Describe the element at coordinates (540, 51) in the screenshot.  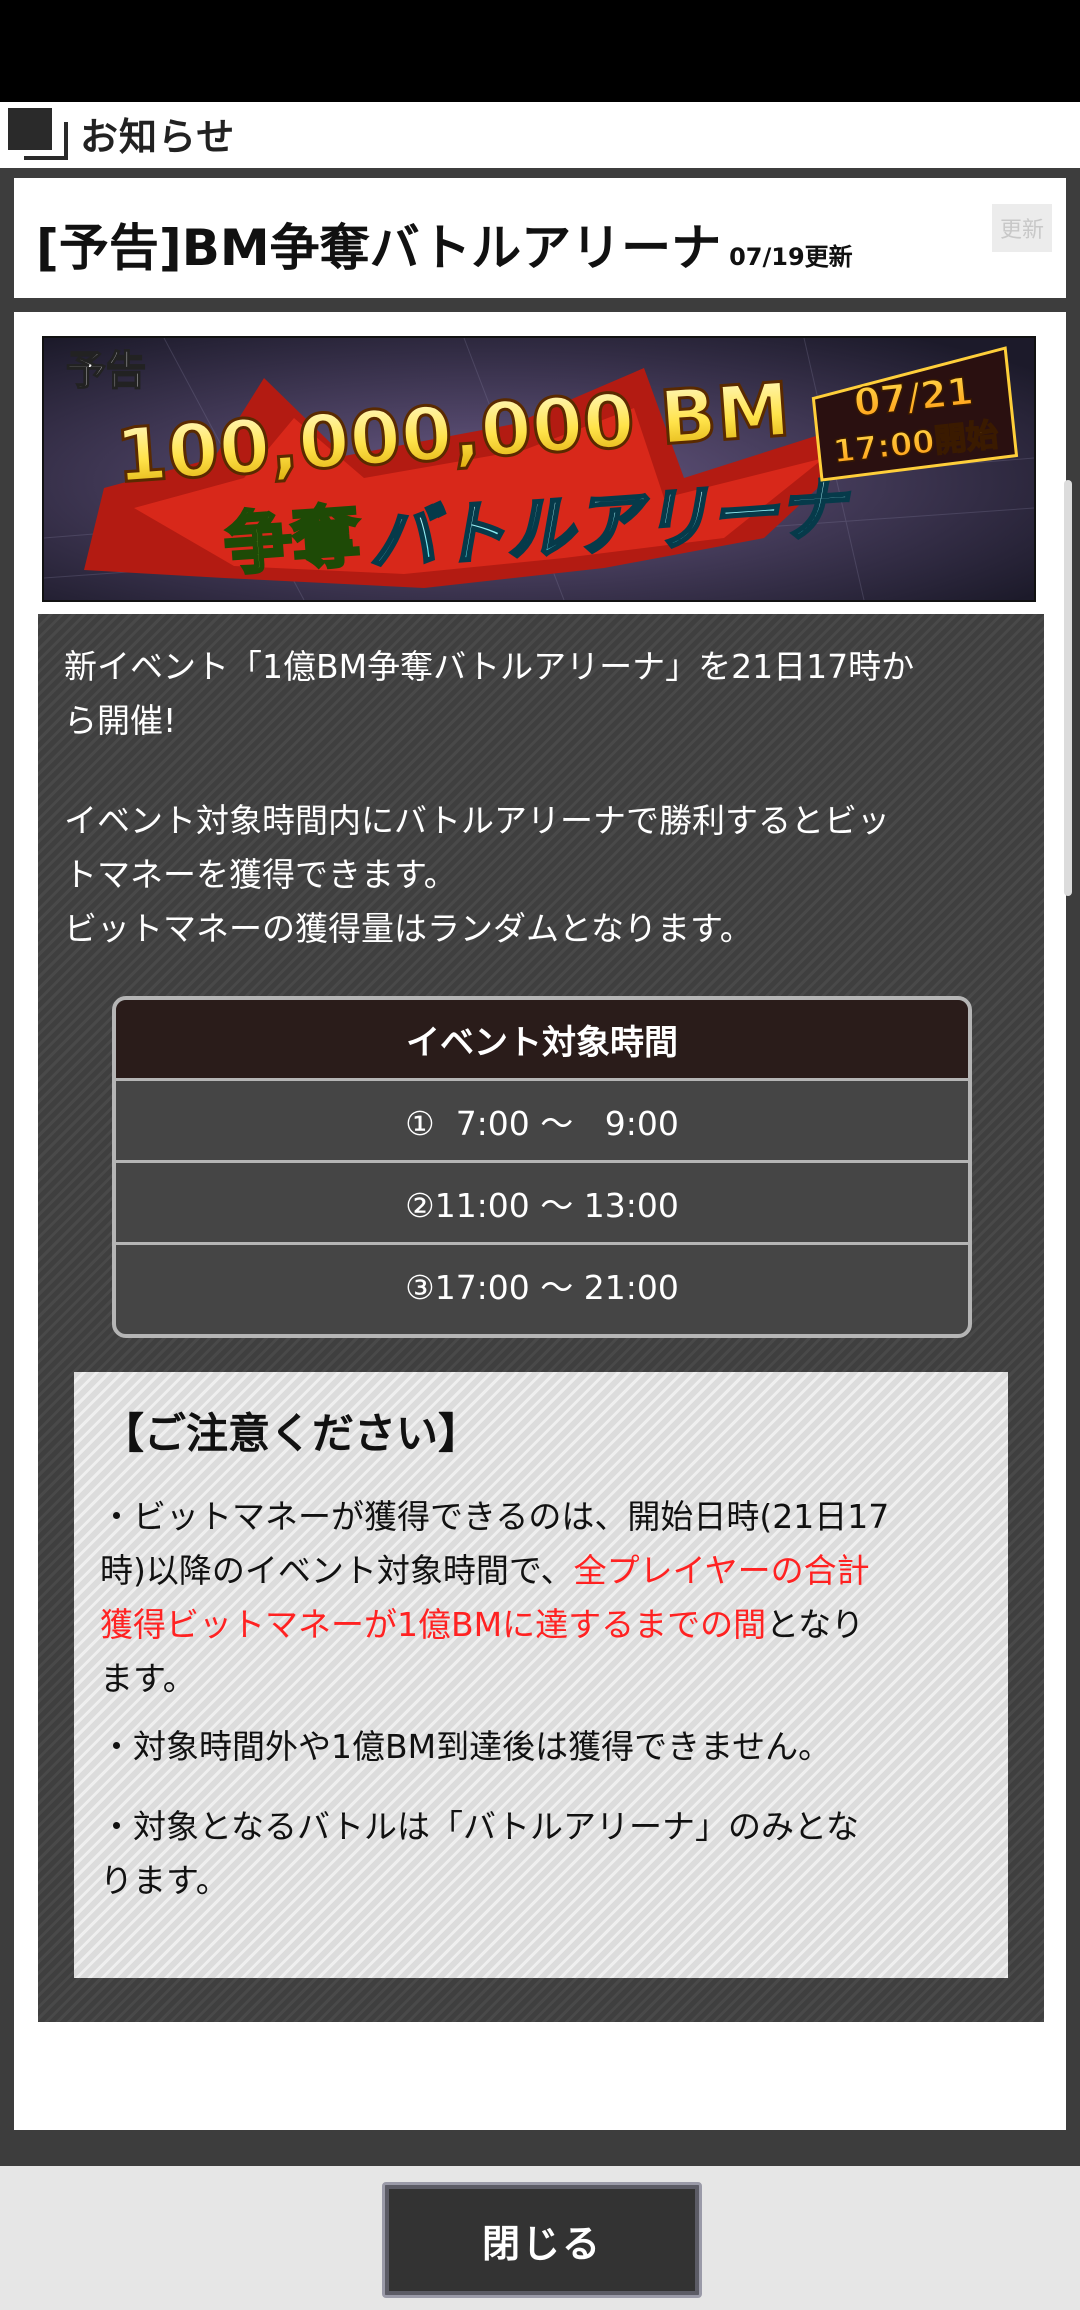
I see `status-bar` at that location.